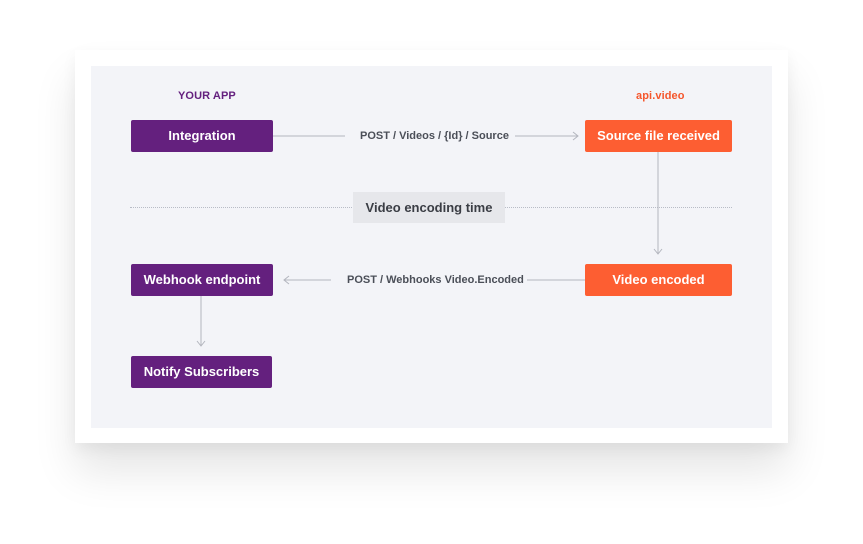  What do you see at coordinates (658, 136) in the screenshot?
I see `source-file-received-node: Source file received` at bounding box center [658, 136].